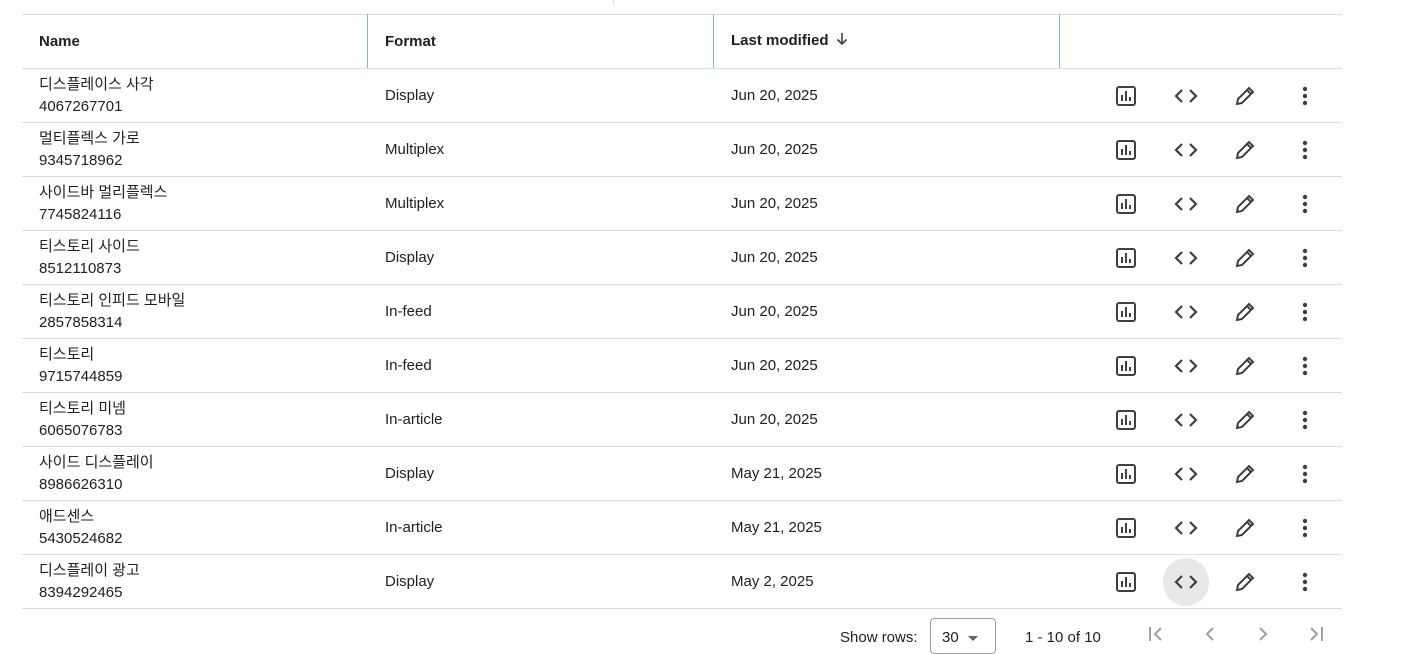 The width and height of the screenshot is (1424, 654). What do you see at coordinates (203, 463) in the screenshot?
I see `ad-unit-name: 사이드 디스플레이` at bounding box center [203, 463].